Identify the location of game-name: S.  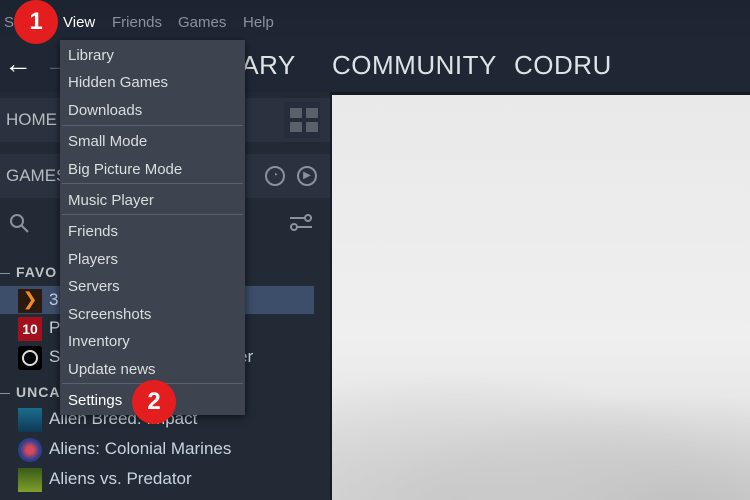
(55, 356).